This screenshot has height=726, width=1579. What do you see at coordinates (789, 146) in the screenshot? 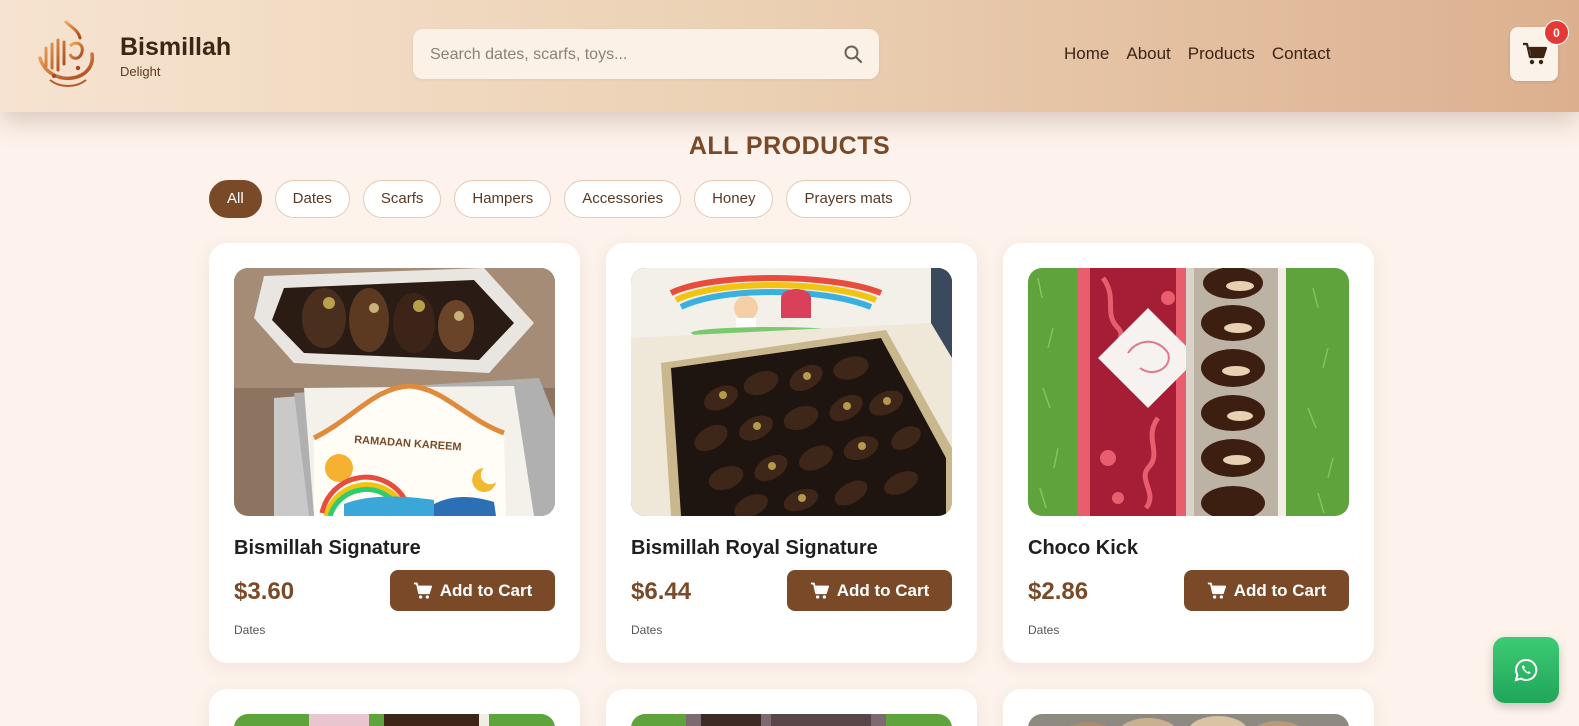
I see `page-title: ALL PRODUCTS` at bounding box center [789, 146].